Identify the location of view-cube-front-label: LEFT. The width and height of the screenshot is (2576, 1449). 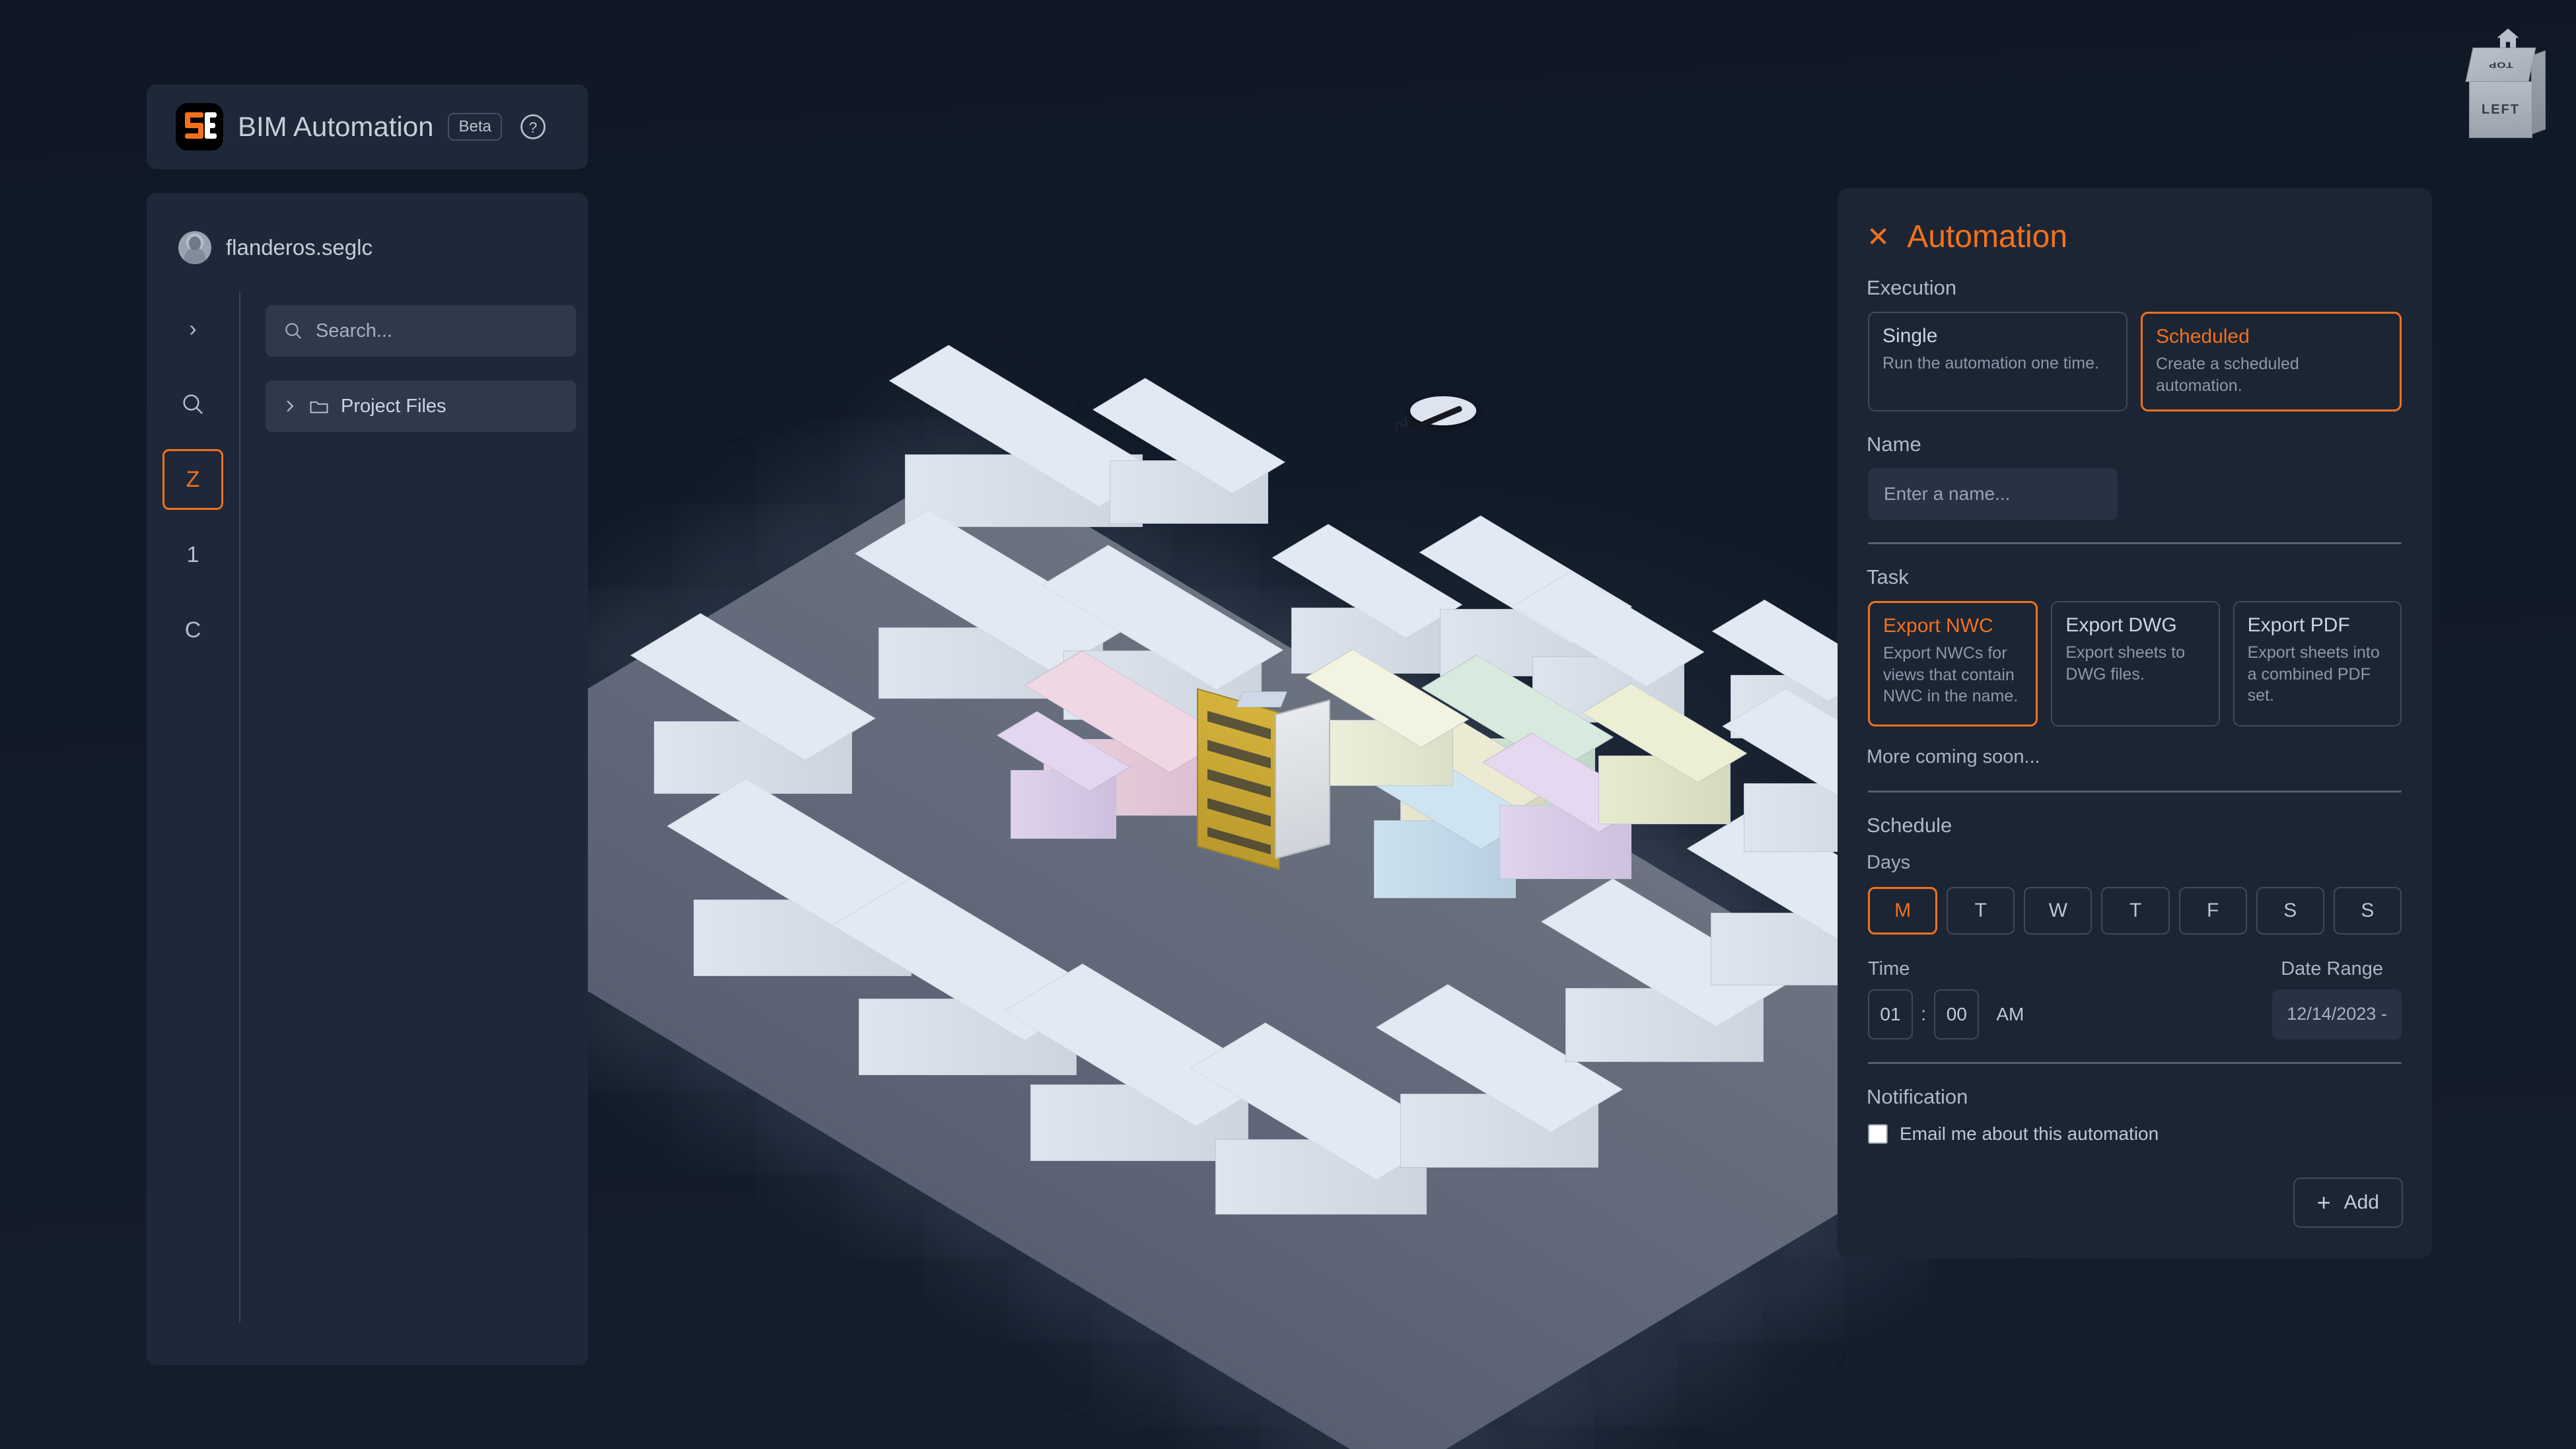
(2501, 110).